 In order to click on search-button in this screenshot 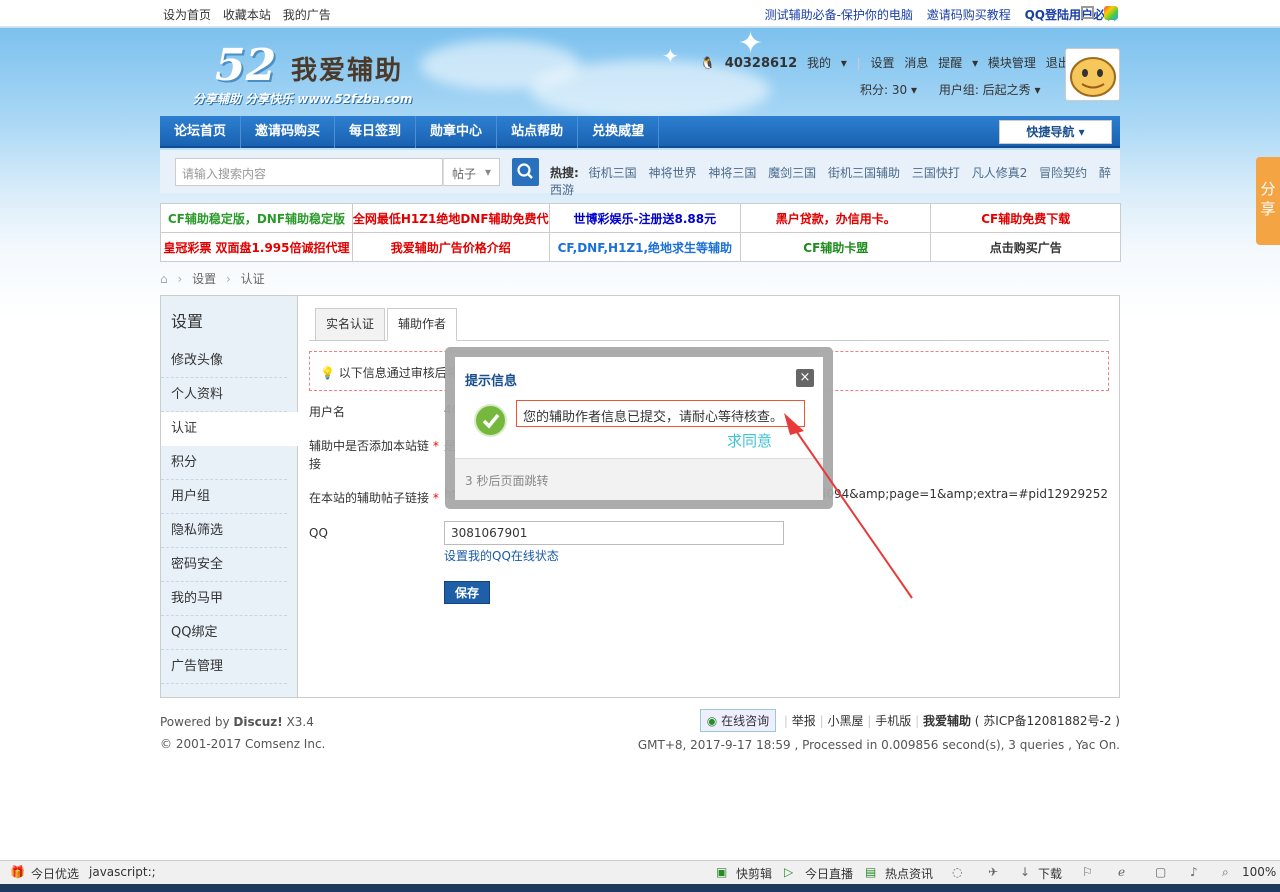, I will do `click(525, 172)`.